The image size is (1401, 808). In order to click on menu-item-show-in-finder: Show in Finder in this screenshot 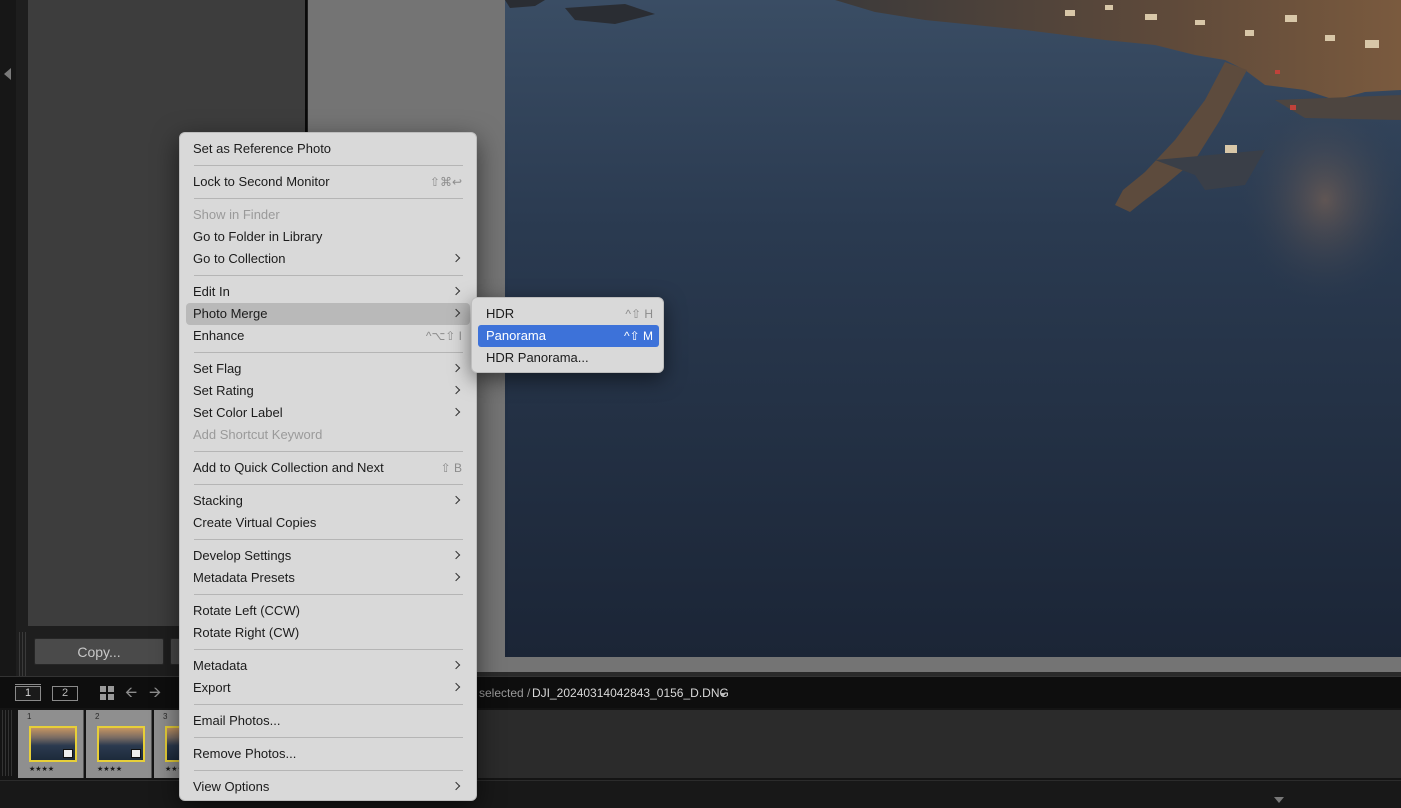, I will do `click(328, 215)`.